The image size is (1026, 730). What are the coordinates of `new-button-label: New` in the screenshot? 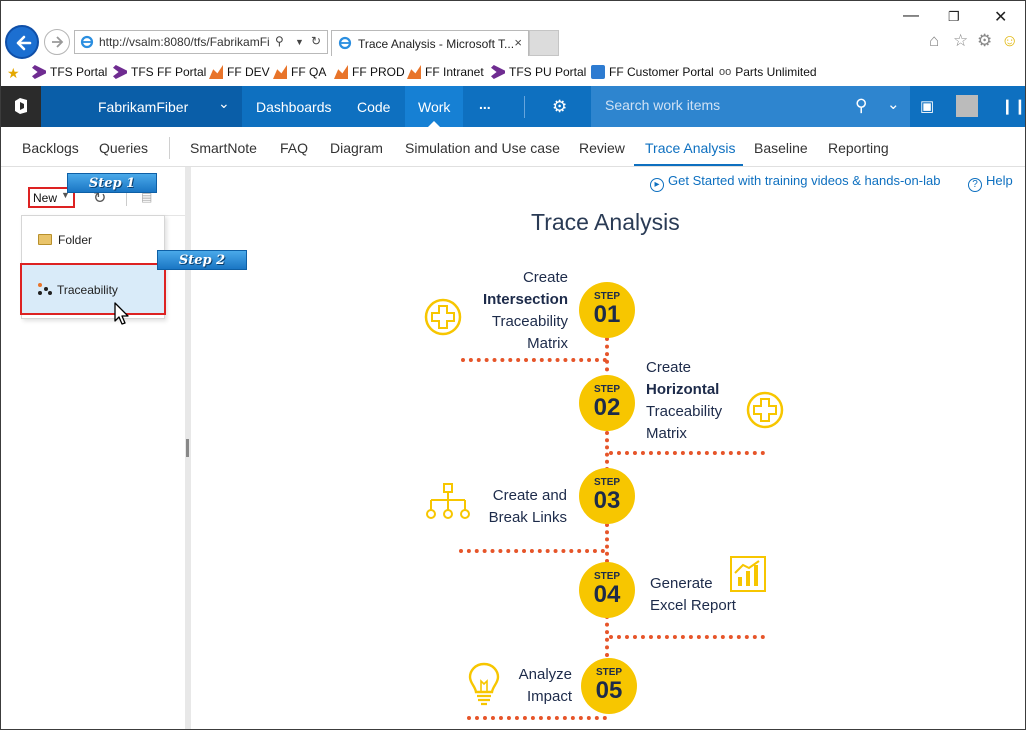 It's located at (45, 198).